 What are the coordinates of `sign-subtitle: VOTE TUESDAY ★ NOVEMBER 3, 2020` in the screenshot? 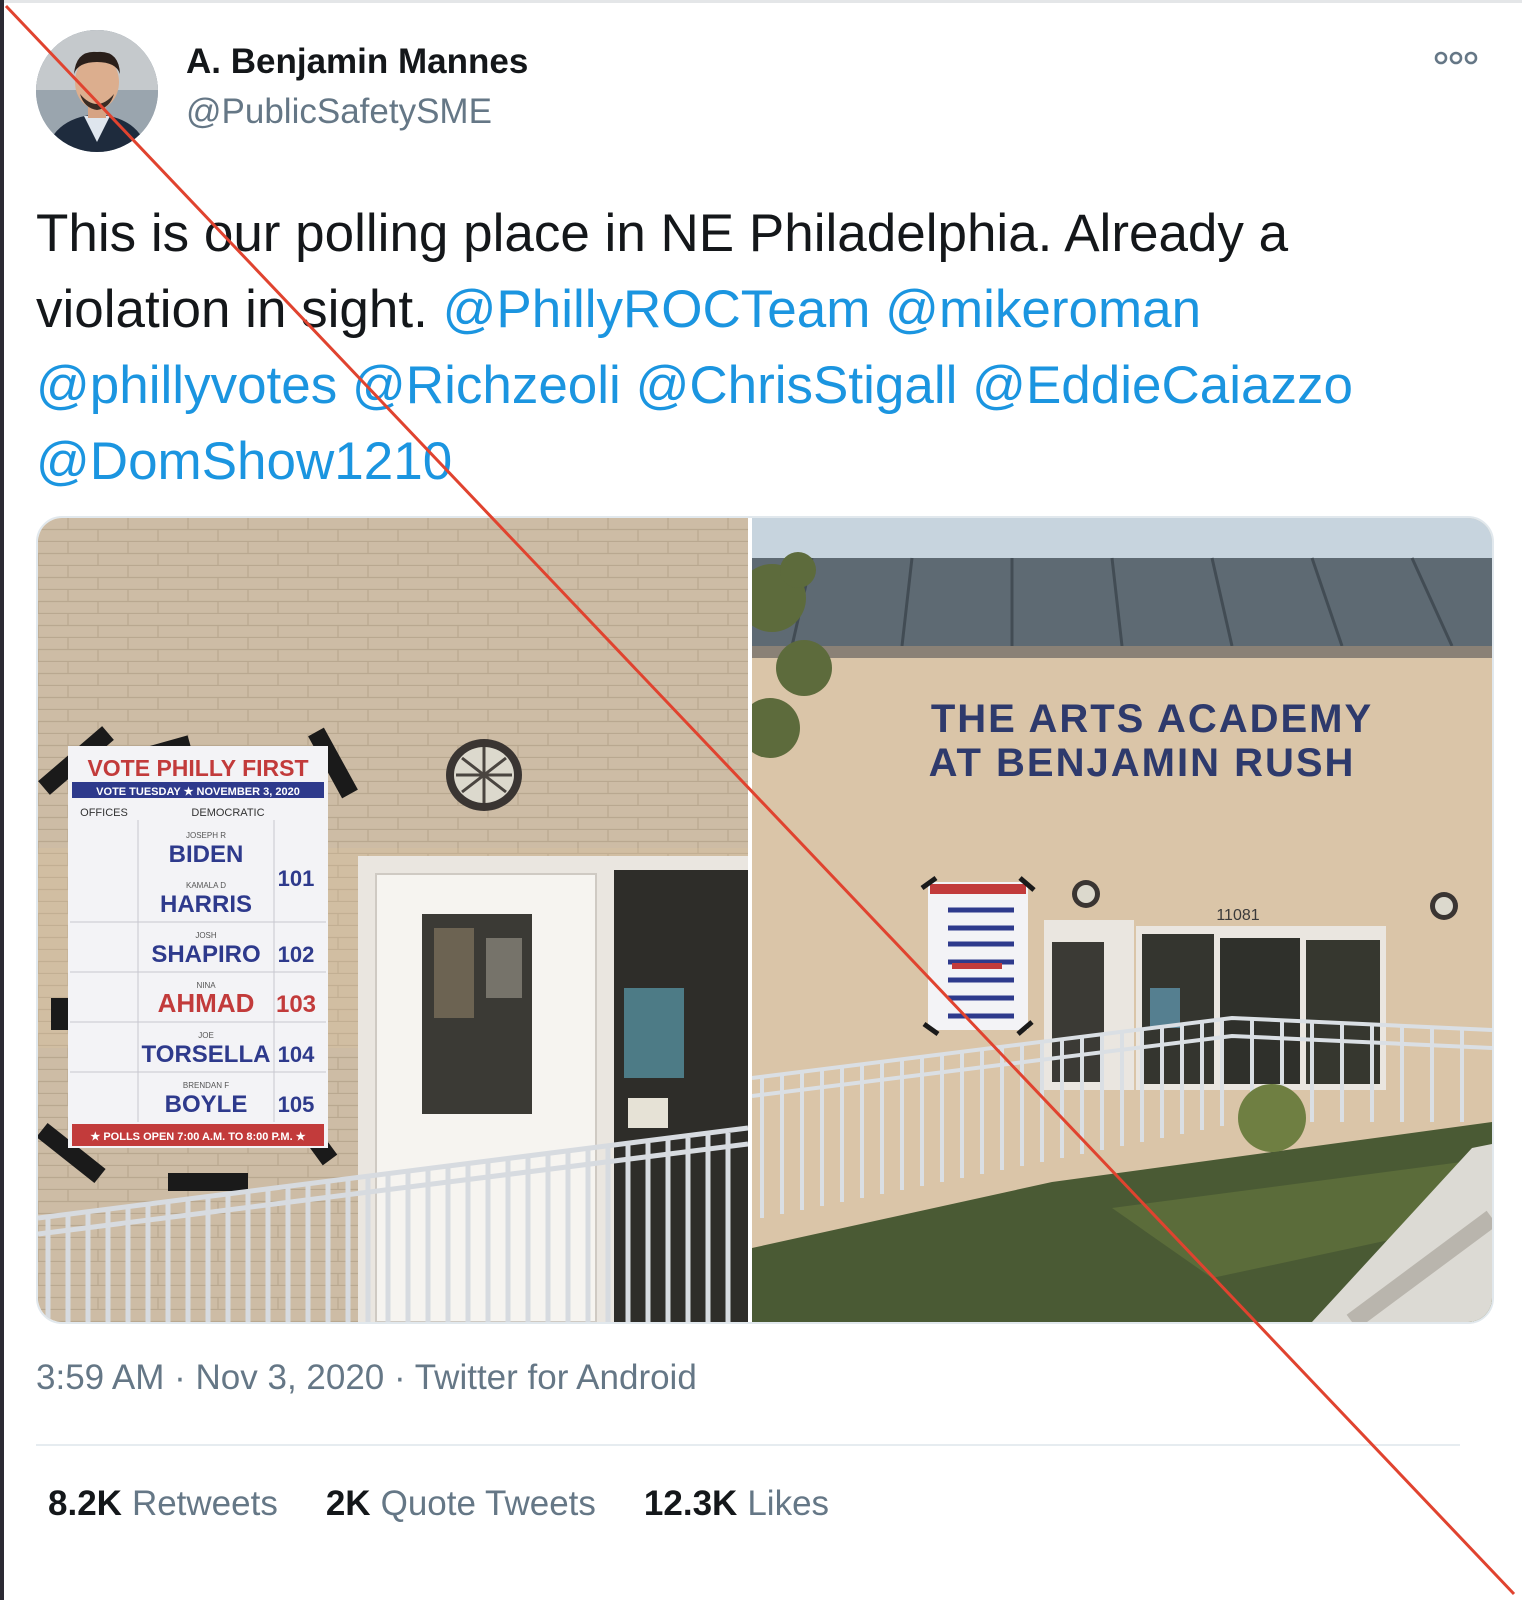 It's located at (198, 792).